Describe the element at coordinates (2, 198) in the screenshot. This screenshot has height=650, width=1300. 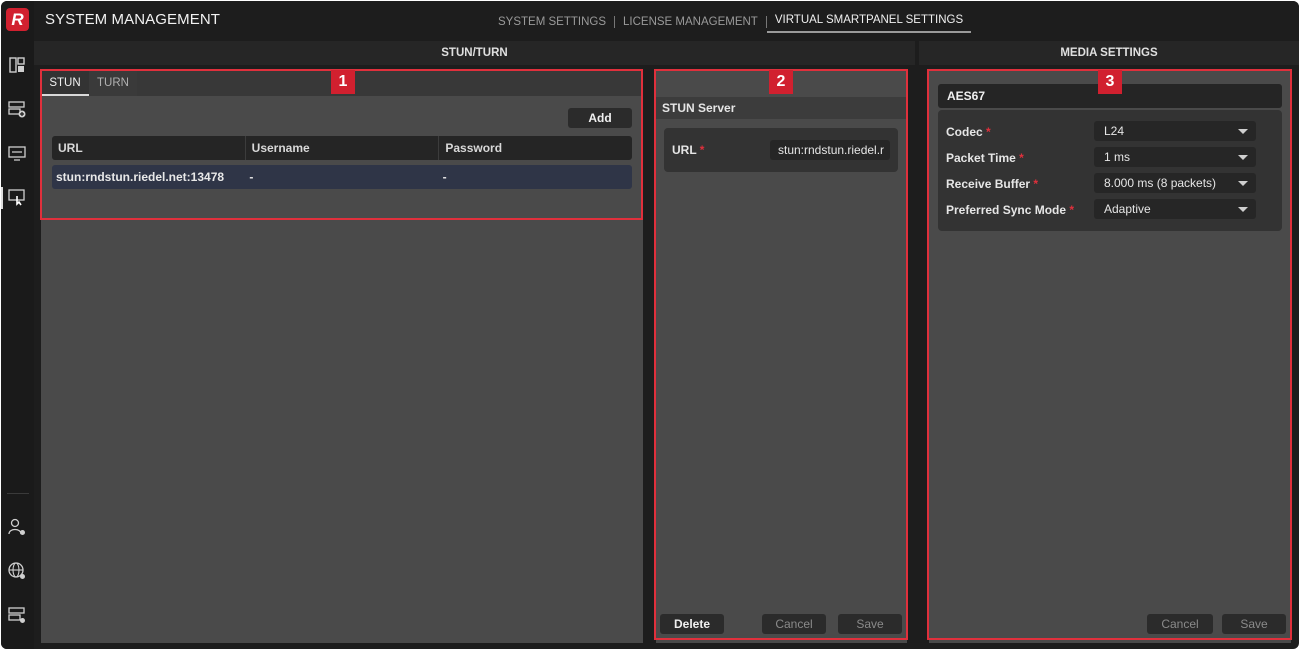
I see `active-rail-indicator` at that location.